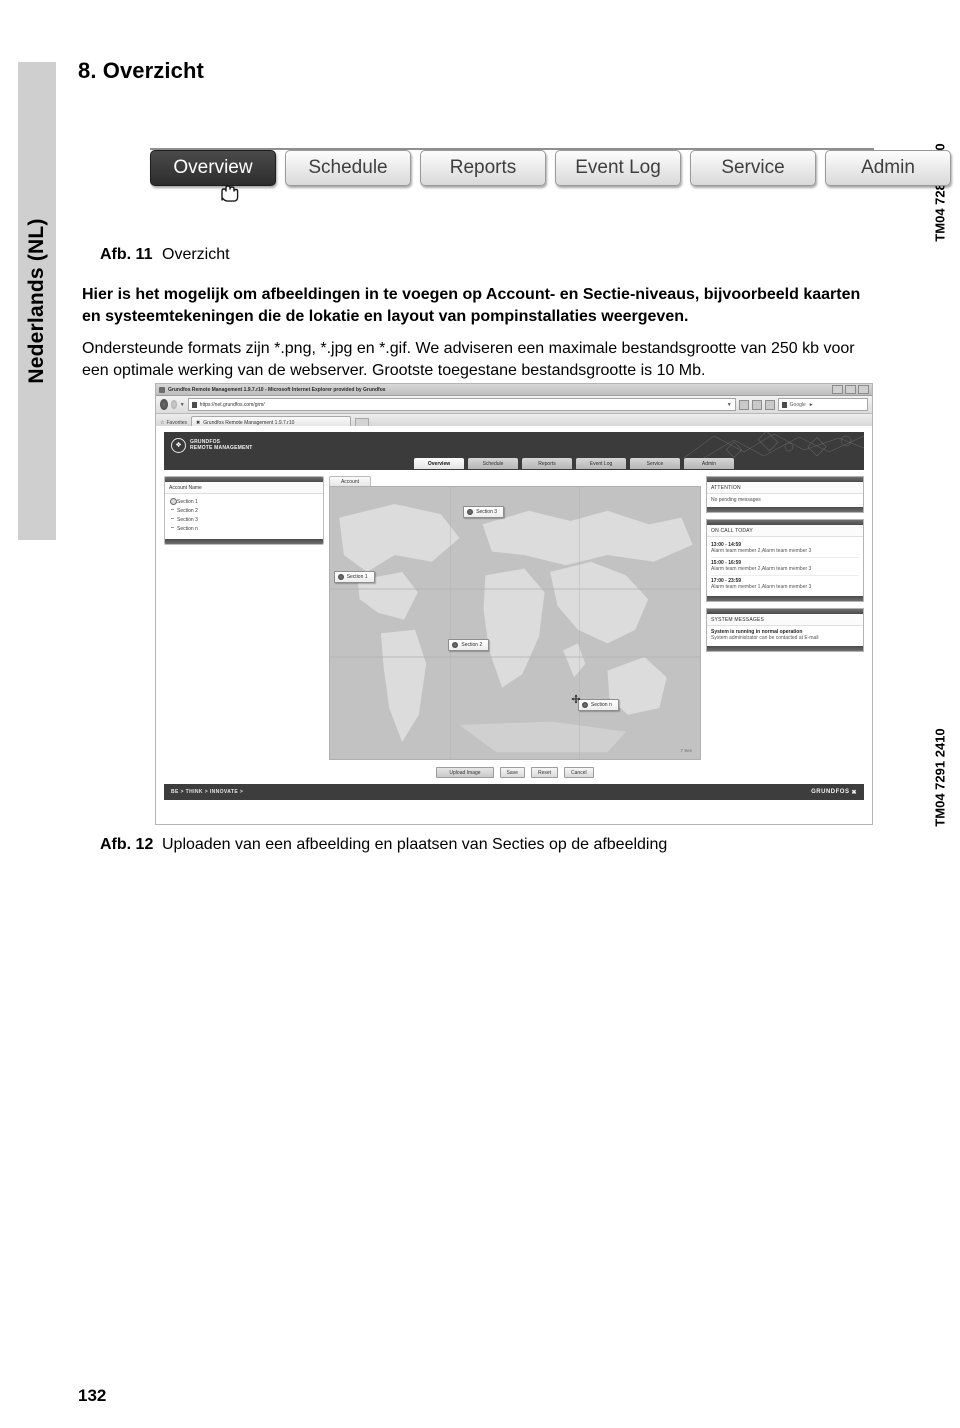 This screenshot has width=960, height=1428. Describe the element at coordinates (126, 254) in the screenshot. I see `figure-11-caption-label: Afb. 11` at that location.